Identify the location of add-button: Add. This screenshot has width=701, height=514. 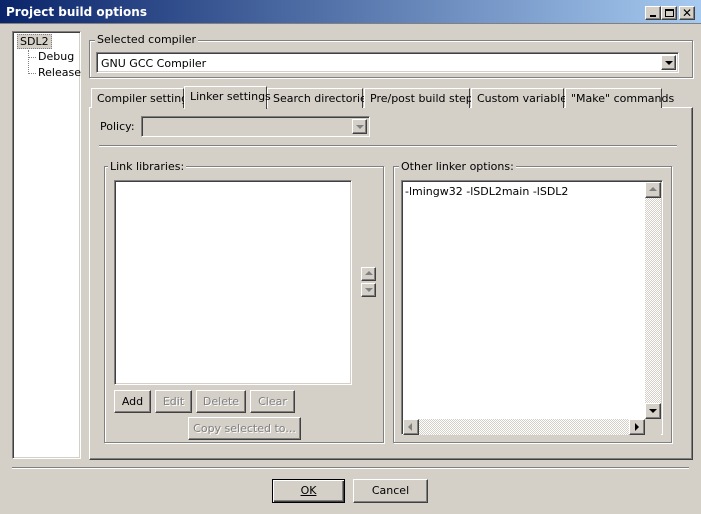
(132, 401).